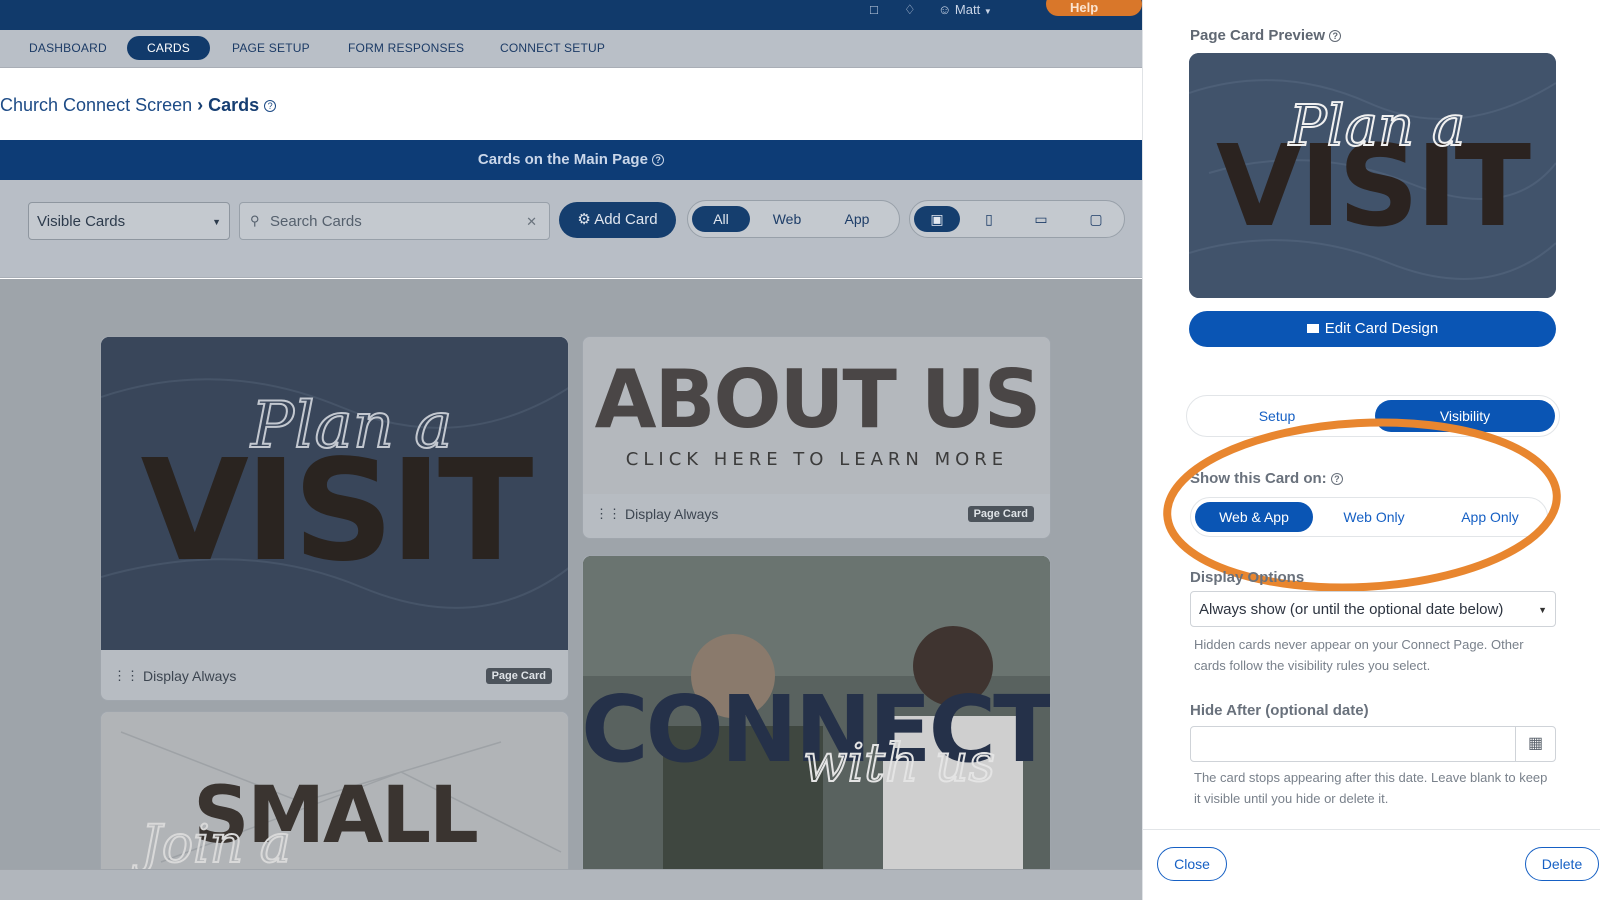  What do you see at coordinates (1381, 328) in the screenshot?
I see `edit-card-design-label: Edit Card Design` at bounding box center [1381, 328].